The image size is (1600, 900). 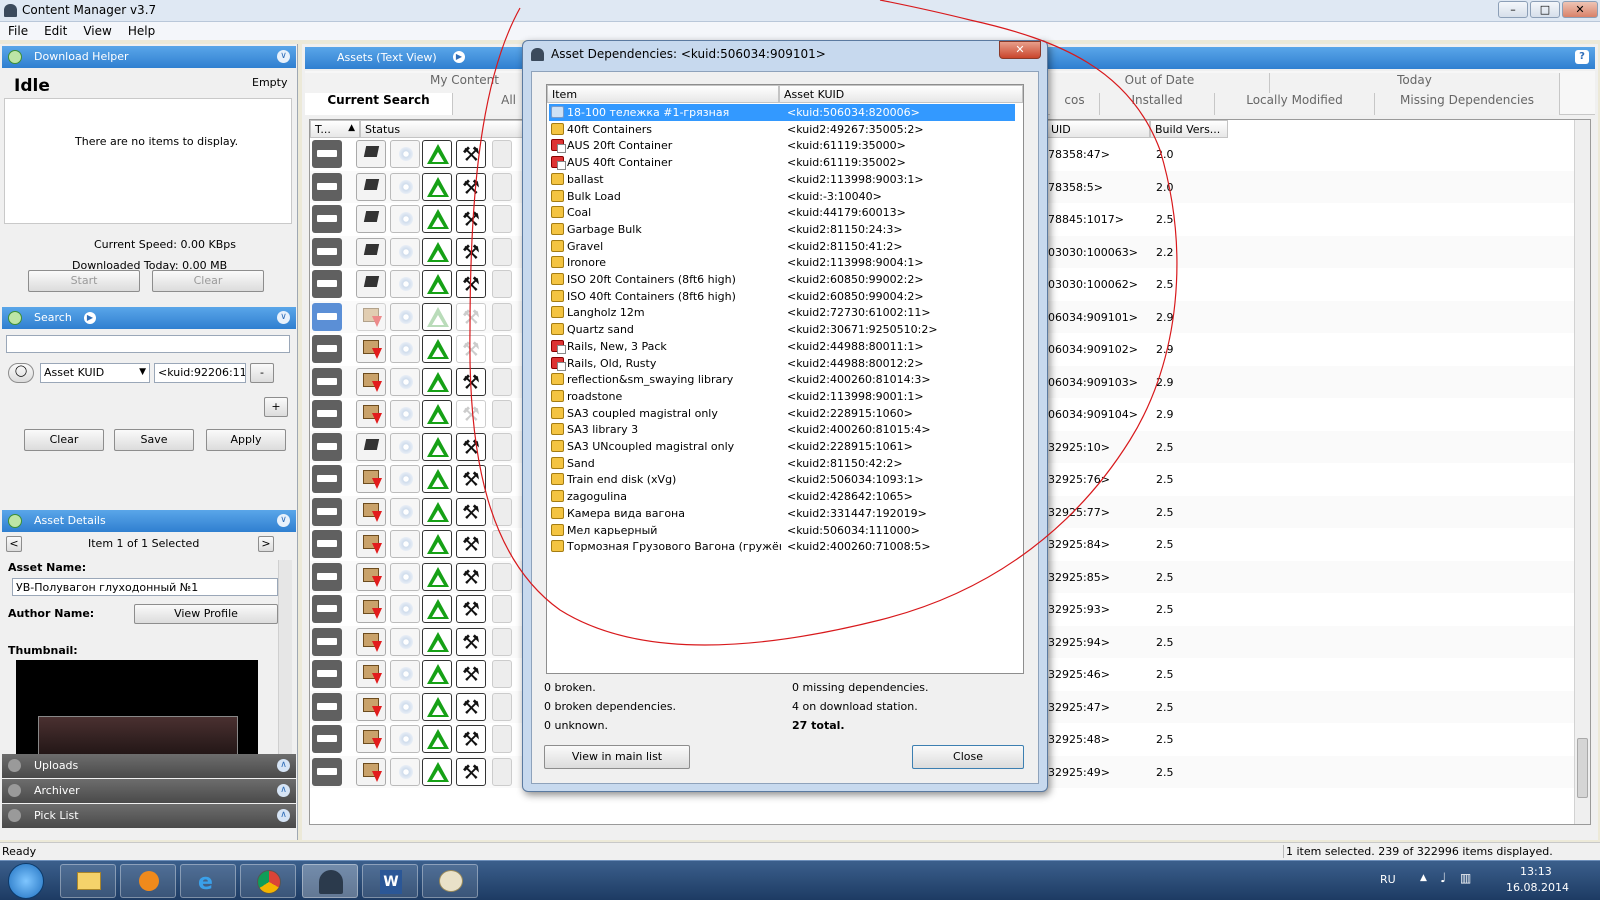 I want to click on dependency-row: ballast <kuid2:113998:9003:1>, so click(x=782, y=179).